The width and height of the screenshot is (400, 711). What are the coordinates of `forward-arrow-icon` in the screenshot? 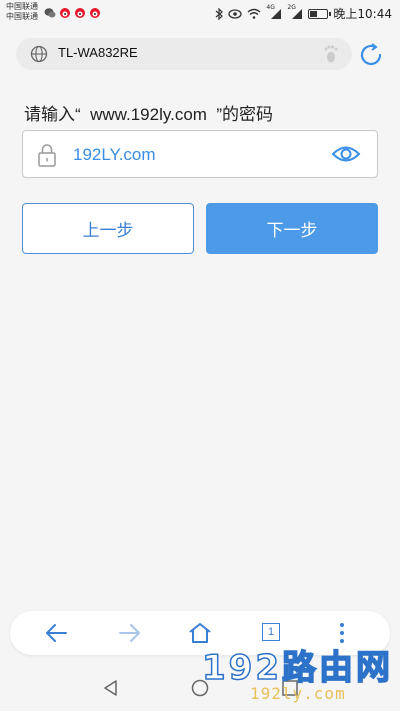 It's located at (129, 633).